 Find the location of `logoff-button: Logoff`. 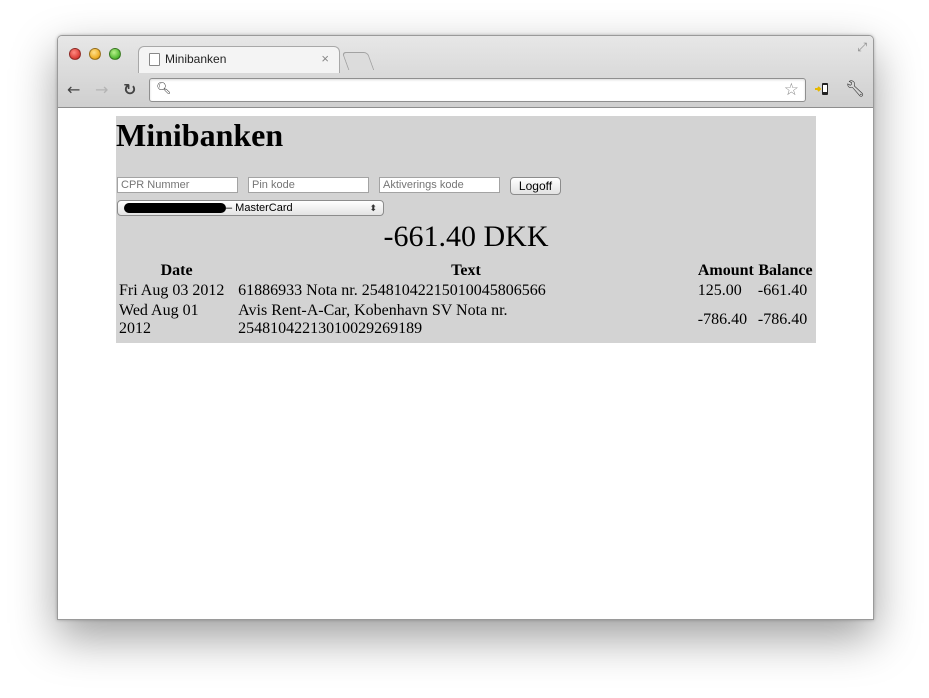

logoff-button: Logoff is located at coordinates (535, 186).